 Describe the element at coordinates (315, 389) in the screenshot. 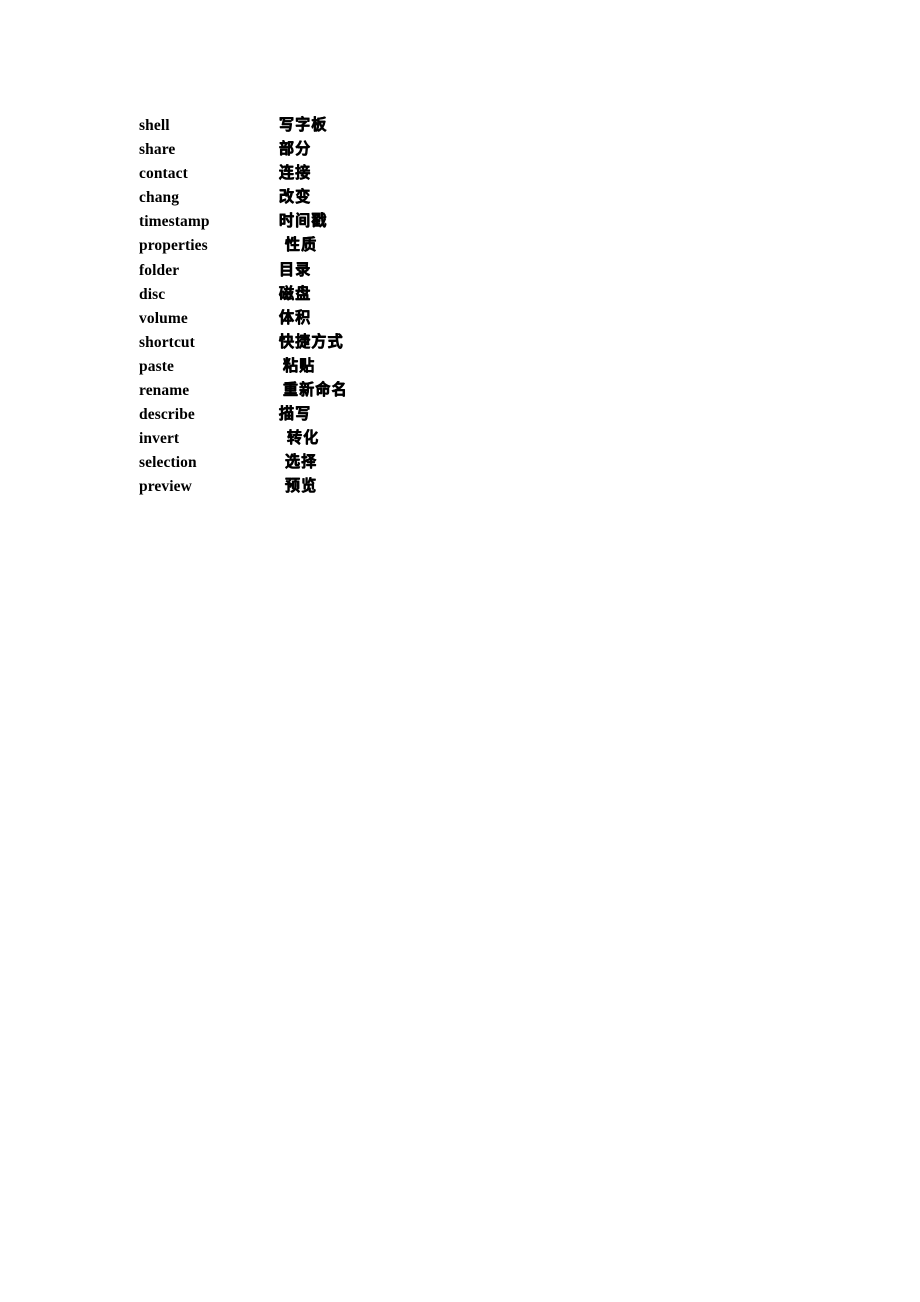

I see `glossary-term-chinese: 重新命名` at that location.